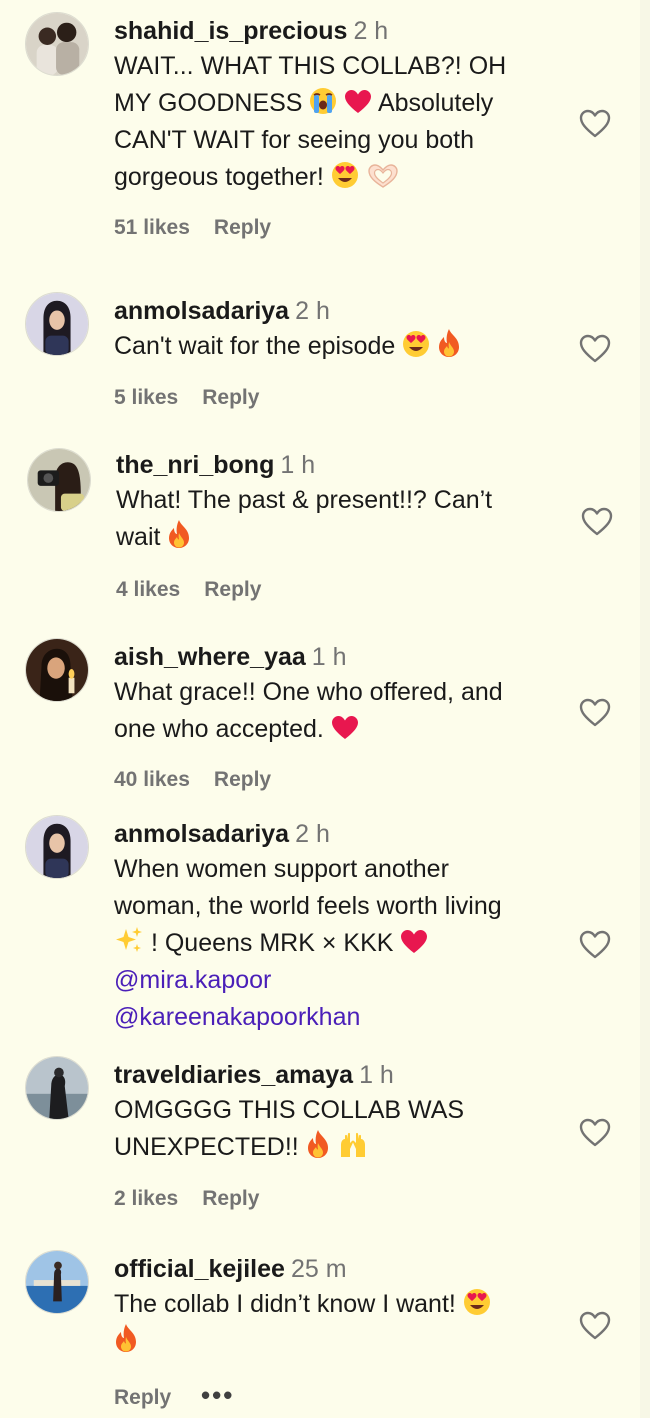 Image resolution: width=650 pixels, height=1418 pixels. Describe the element at coordinates (199, 1269) in the screenshot. I see `username: official_kejilee` at that location.